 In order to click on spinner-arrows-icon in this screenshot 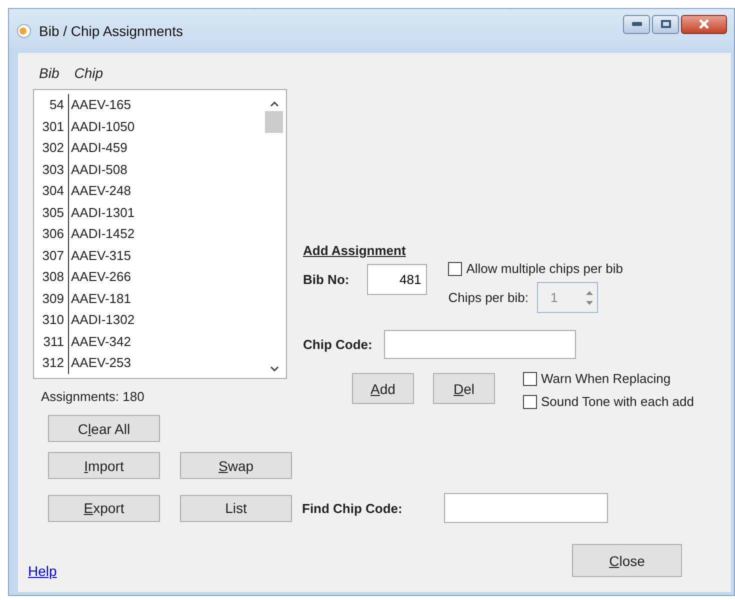, I will do `click(589, 297)`.